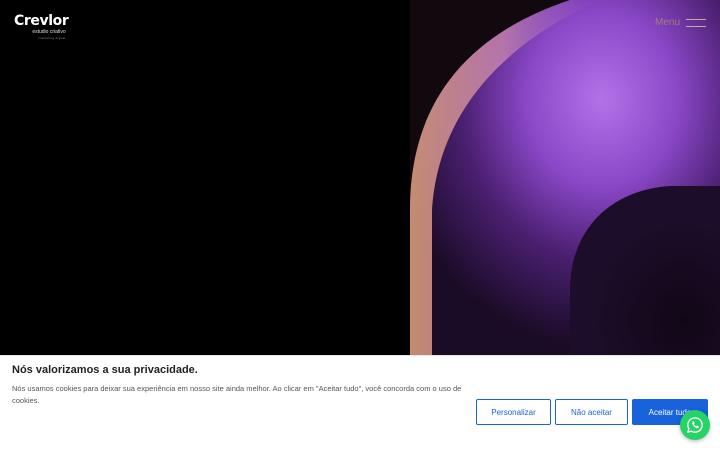 The height and width of the screenshot is (450, 720). Describe the element at coordinates (591, 412) in the screenshot. I see `reject-button: Não aceitar` at that location.